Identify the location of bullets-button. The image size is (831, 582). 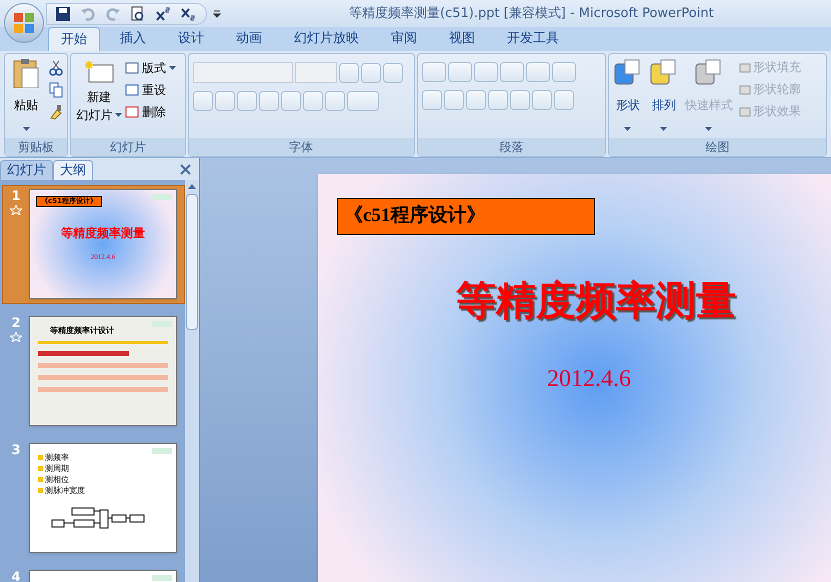
(434, 72).